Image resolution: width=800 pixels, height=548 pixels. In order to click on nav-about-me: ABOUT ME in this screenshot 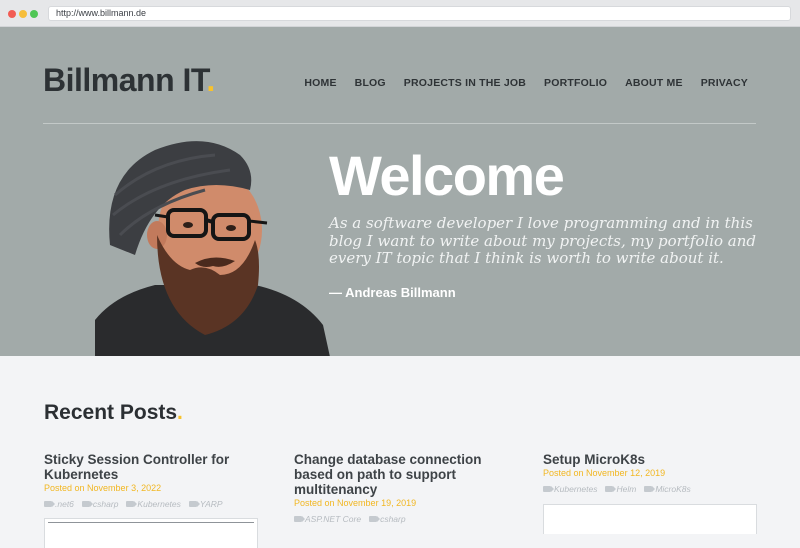, I will do `click(654, 83)`.